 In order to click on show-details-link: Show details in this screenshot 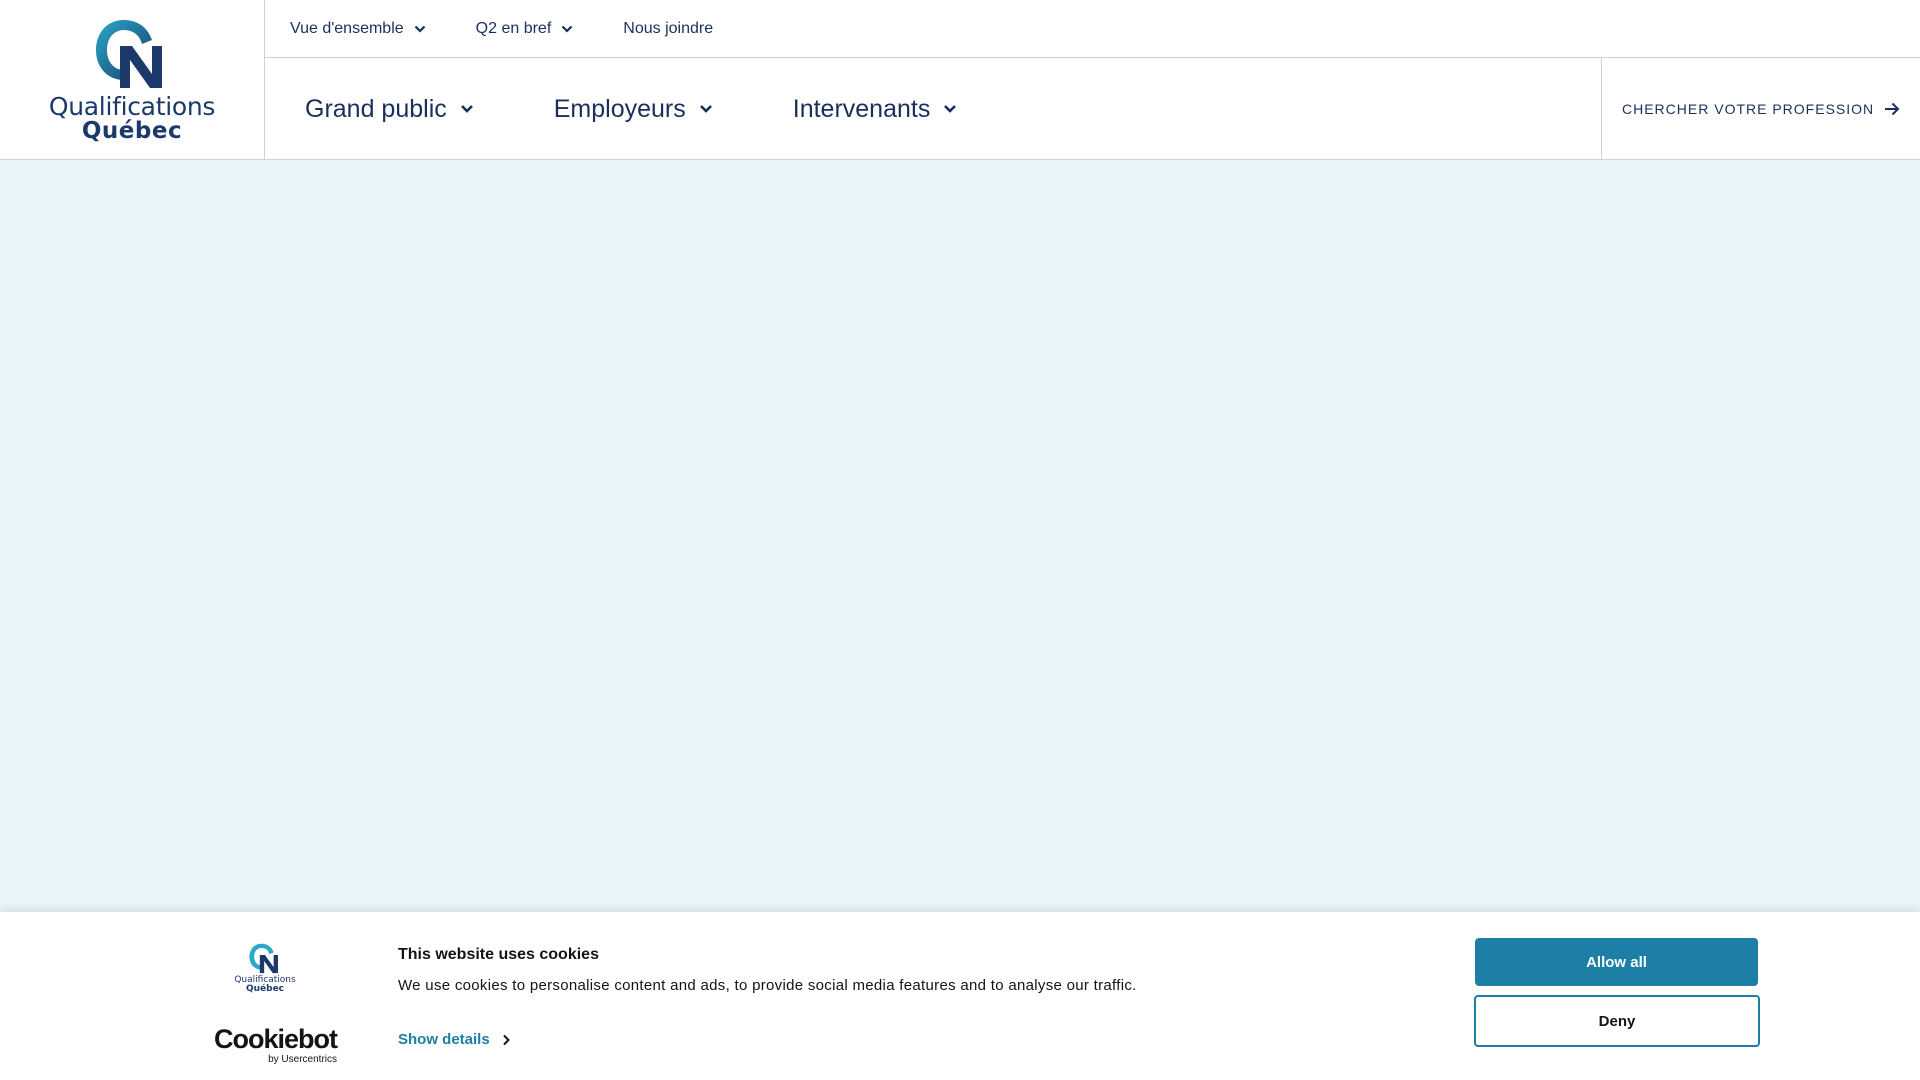, I will do `click(454, 1039)`.